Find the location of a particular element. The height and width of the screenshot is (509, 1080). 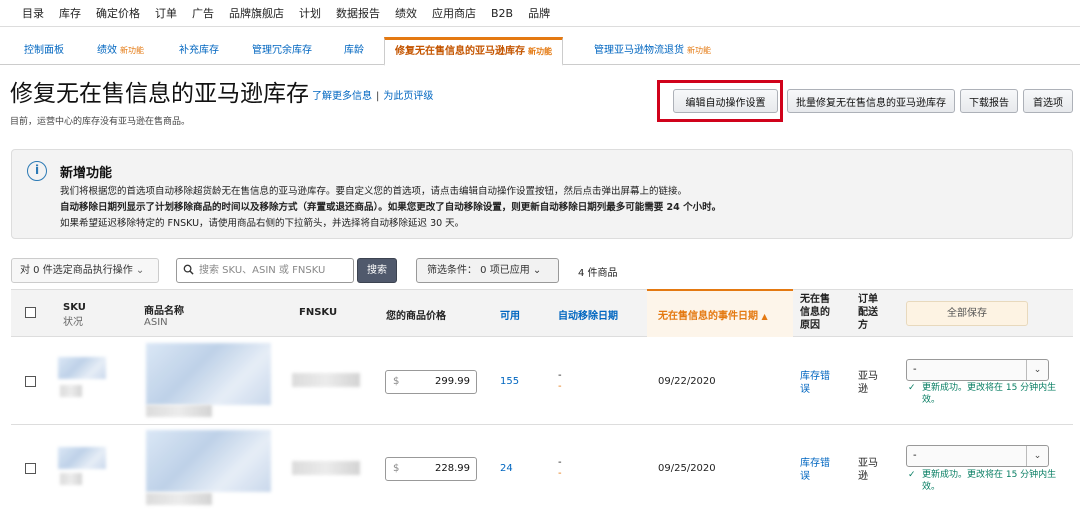

header-auto-removal-date: 自动移除日期 is located at coordinates (588, 314).